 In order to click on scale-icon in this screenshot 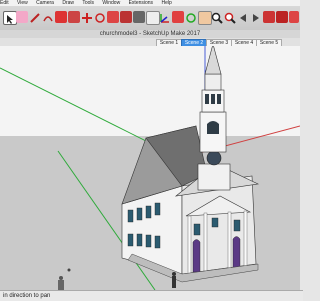, I will do `click(113, 17)`.